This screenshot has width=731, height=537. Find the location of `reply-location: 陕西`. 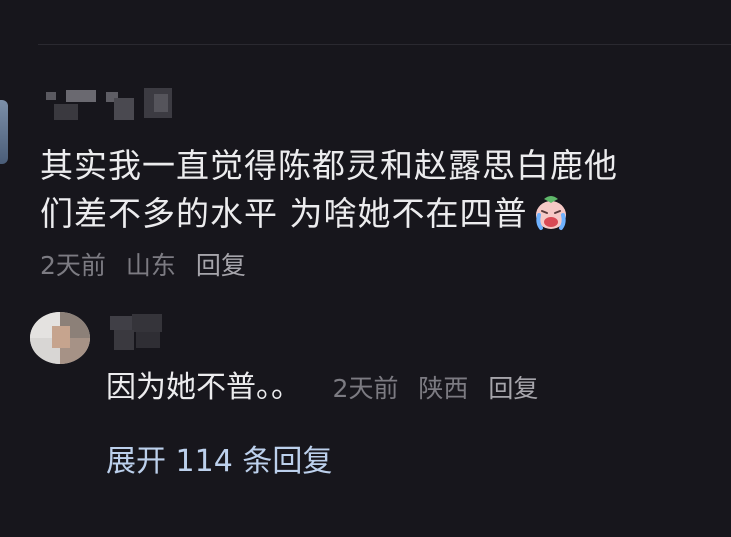

reply-location: 陕西 is located at coordinates (443, 388).